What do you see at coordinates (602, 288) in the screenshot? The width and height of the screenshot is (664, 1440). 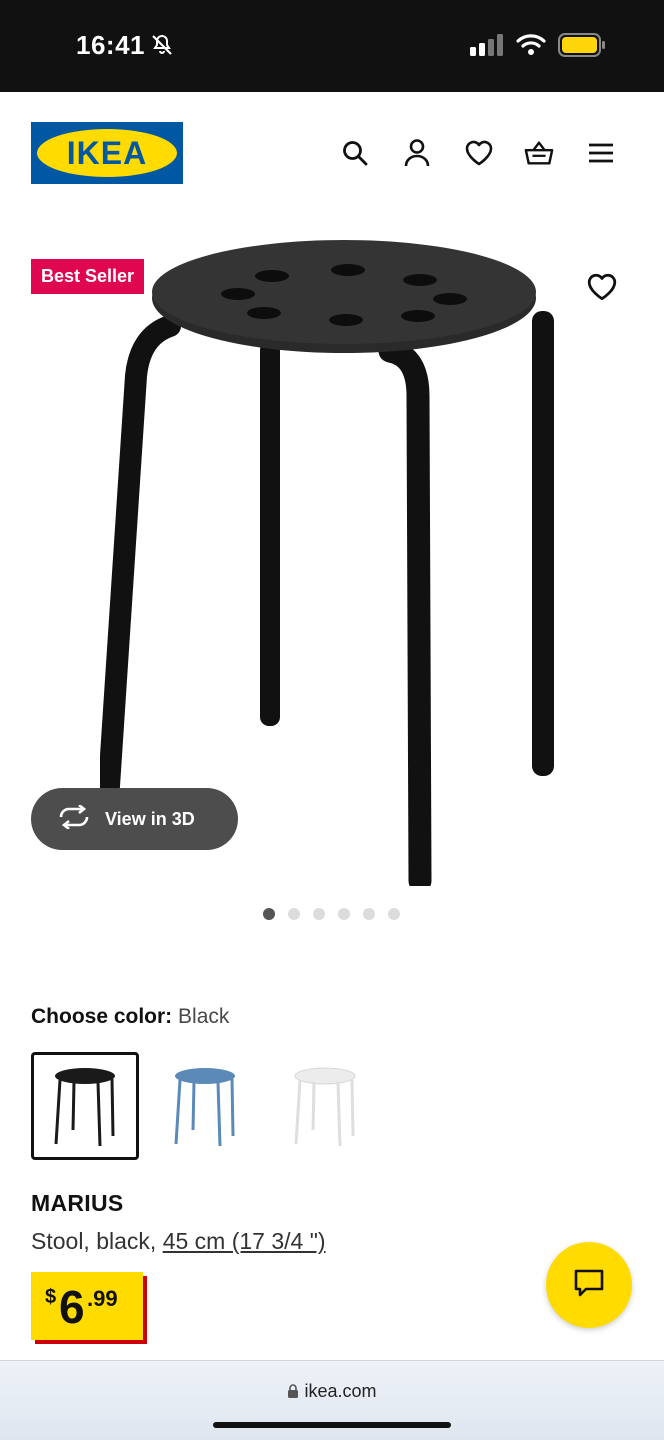 I see `add-to-favorites-heart-icon` at bounding box center [602, 288].